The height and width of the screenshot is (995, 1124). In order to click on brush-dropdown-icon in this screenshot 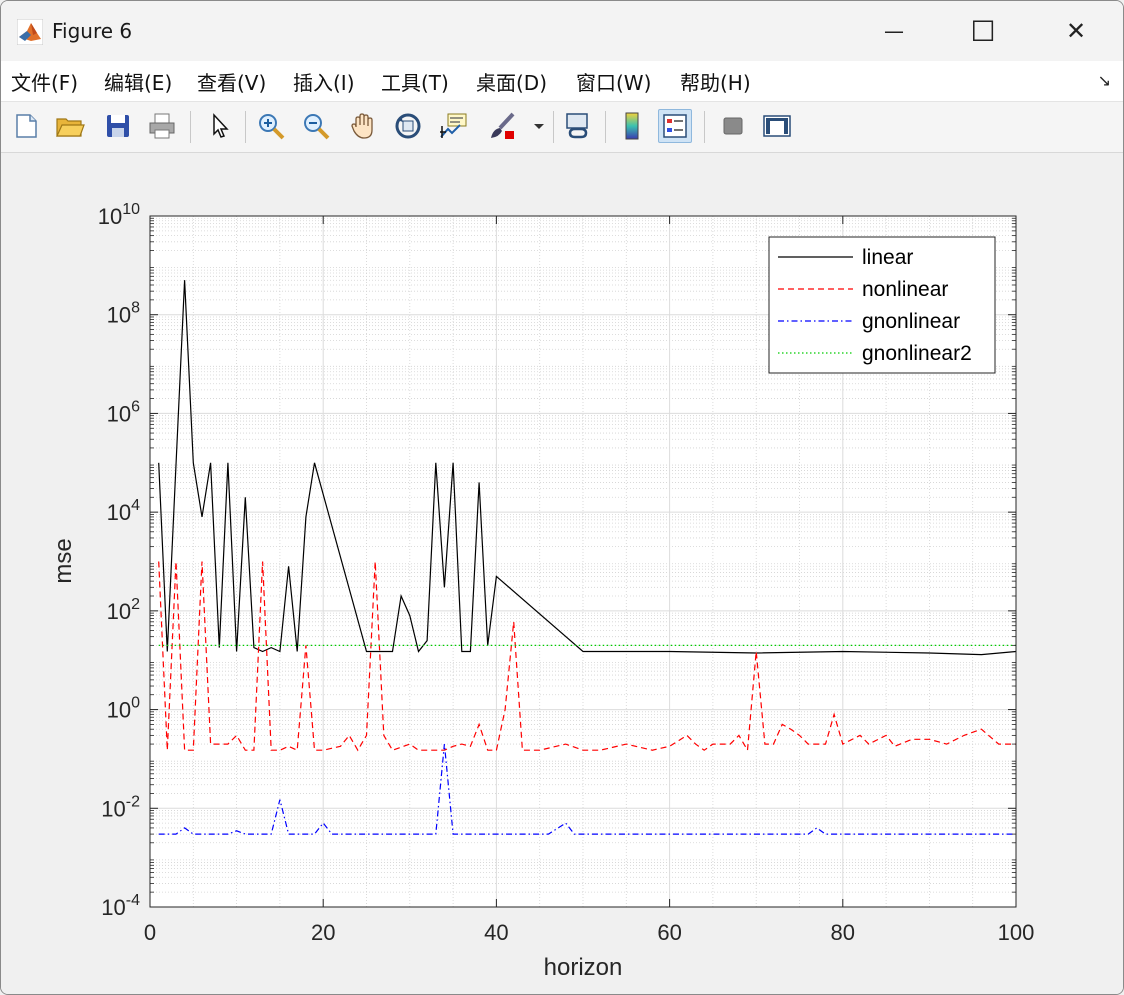, I will do `click(539, 126)`.